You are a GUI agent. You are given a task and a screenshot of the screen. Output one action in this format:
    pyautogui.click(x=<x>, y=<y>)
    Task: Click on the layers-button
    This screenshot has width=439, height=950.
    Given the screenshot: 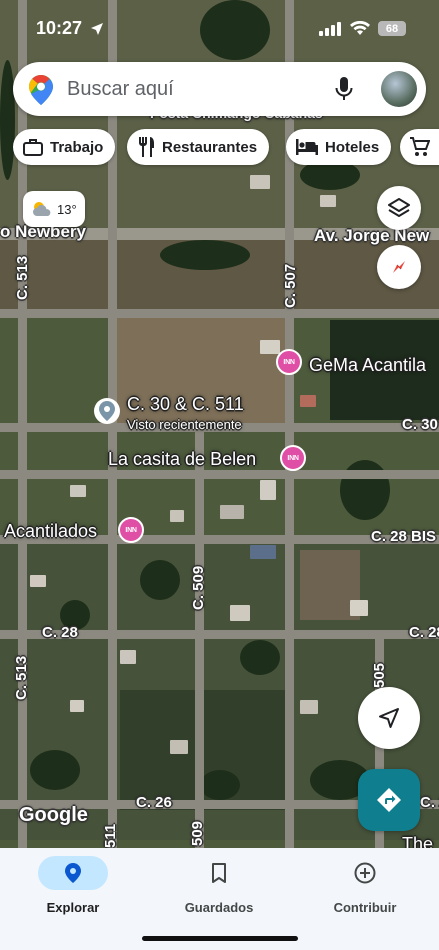 What is the action you would take?
    pyautogui.click(x=399, y=208)
    